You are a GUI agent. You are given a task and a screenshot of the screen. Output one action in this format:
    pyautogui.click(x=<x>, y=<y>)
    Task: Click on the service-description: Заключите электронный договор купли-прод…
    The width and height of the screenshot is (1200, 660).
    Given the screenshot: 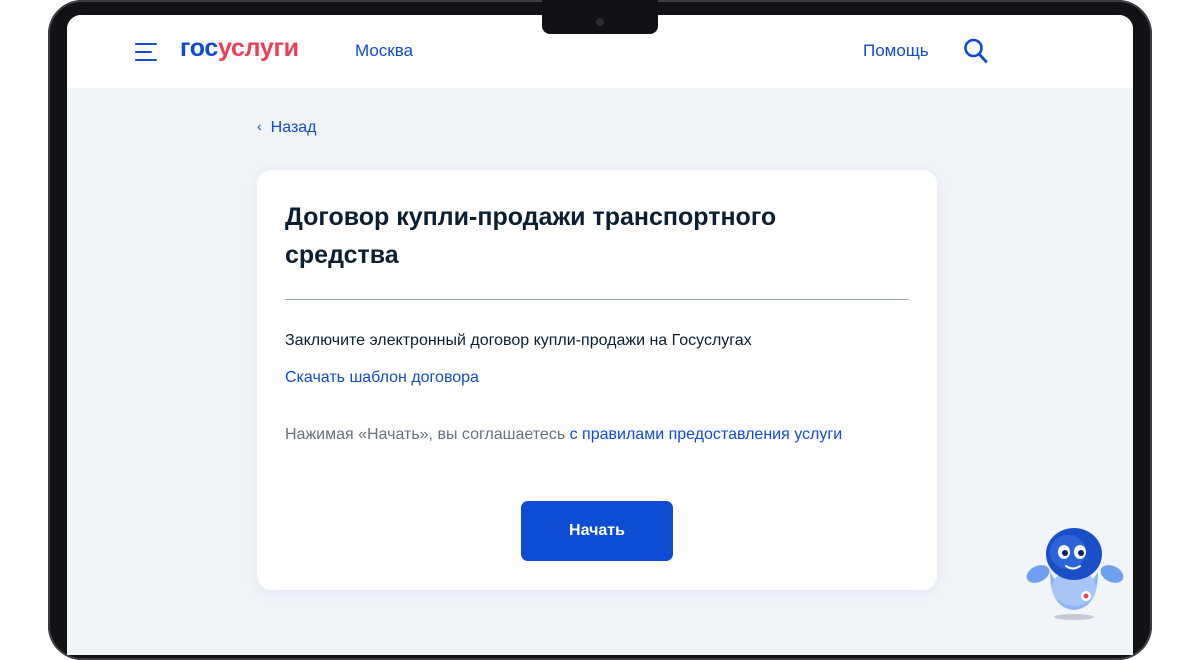 What is the action you would take?
    pyautogui.click(x=518, y=340)
    